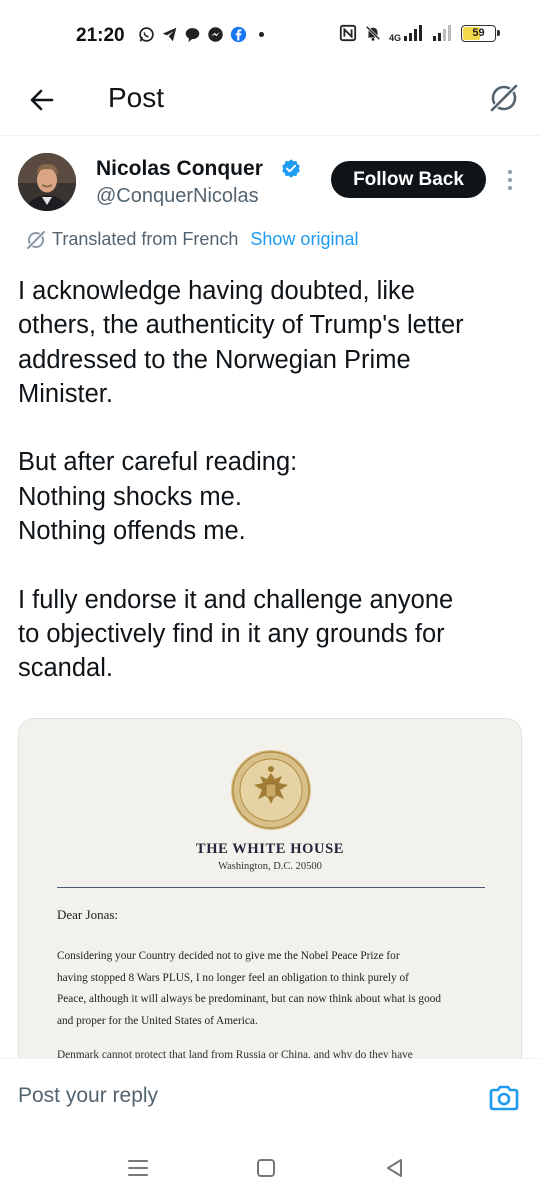  I want to click on camera-icon, so click(504, 1098).